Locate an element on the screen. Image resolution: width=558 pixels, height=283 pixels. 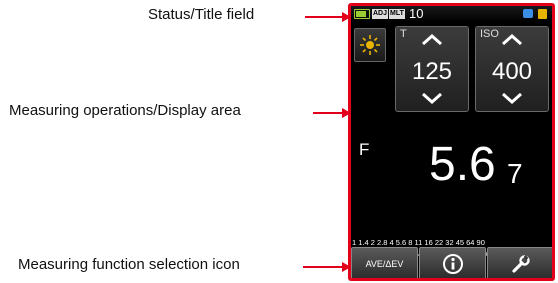
status-tag-adj: ADJ is located at coordinates (380, 14).